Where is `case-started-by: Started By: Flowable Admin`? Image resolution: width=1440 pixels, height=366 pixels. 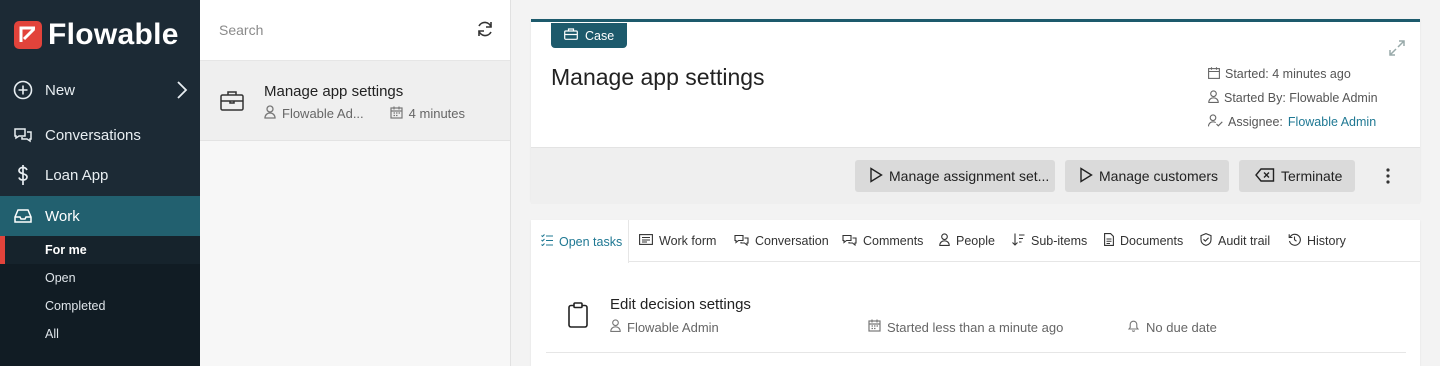 case-started-by: Started By: Flowable Admin is located at coordinates (1301, 98).